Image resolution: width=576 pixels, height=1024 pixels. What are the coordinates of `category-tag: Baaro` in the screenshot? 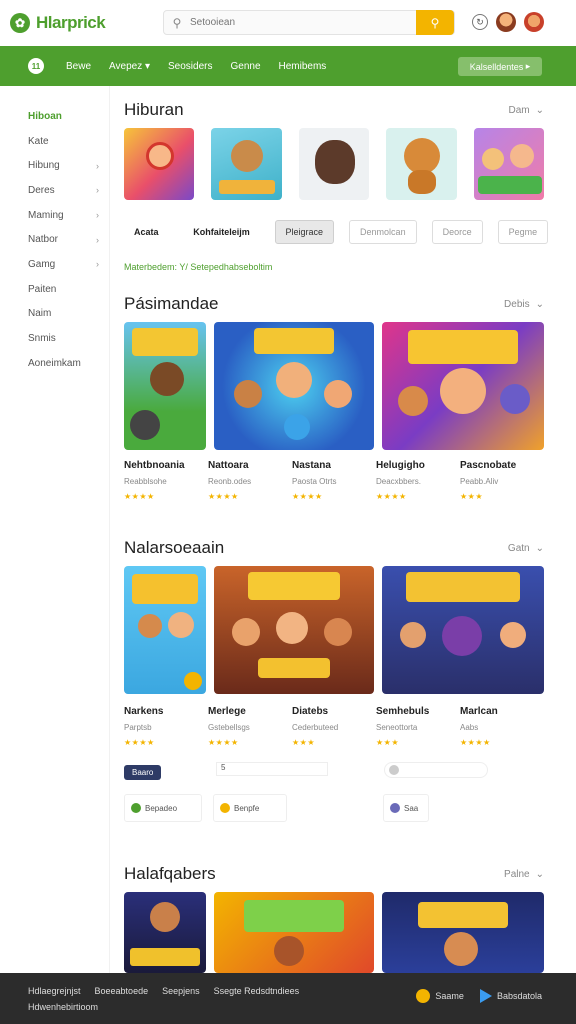 It's located at (143, 772).